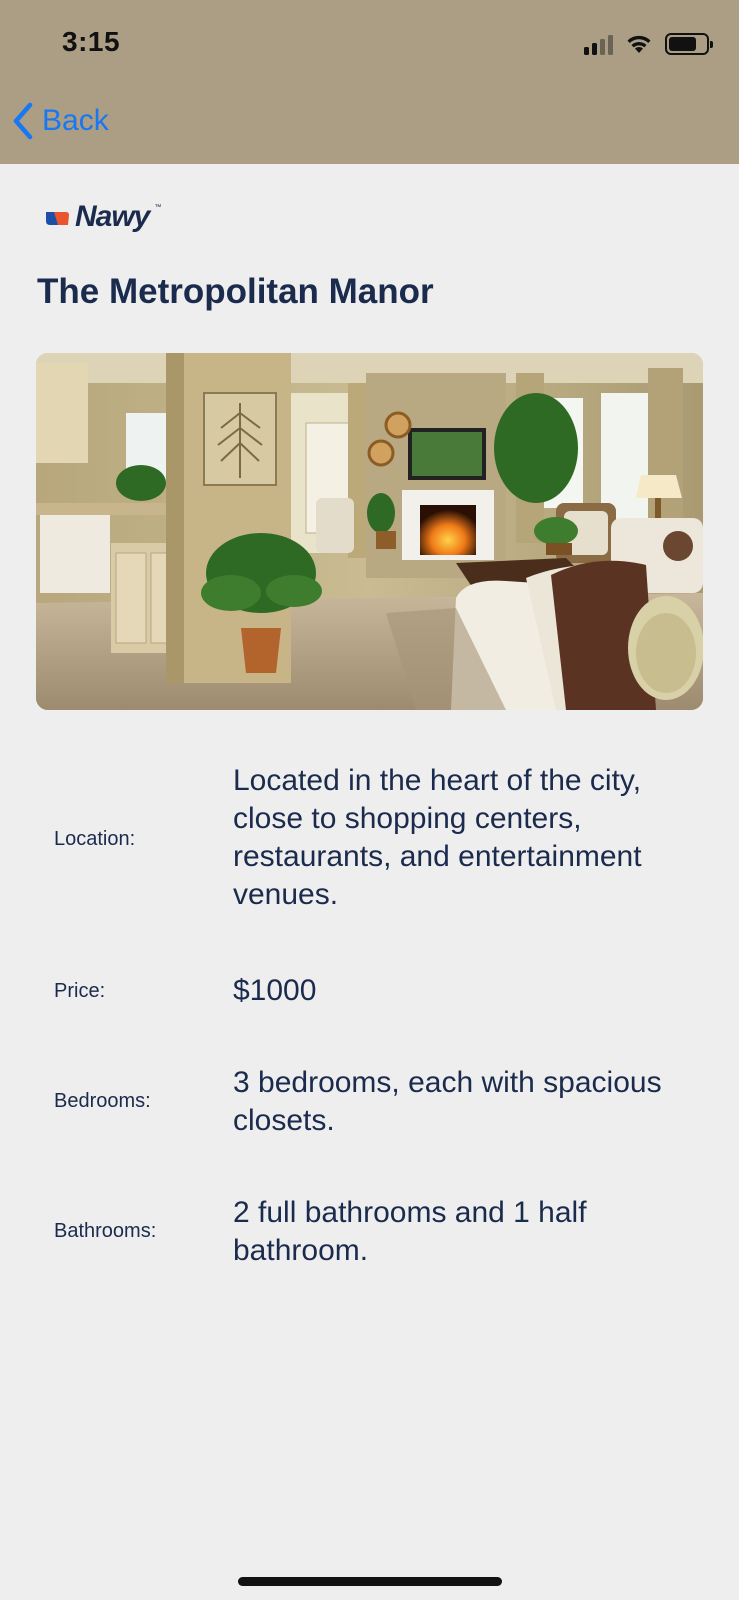  Describe the element at coordinates (91, 41) in the screenshot. I see `status-time: 3:15` at that location.